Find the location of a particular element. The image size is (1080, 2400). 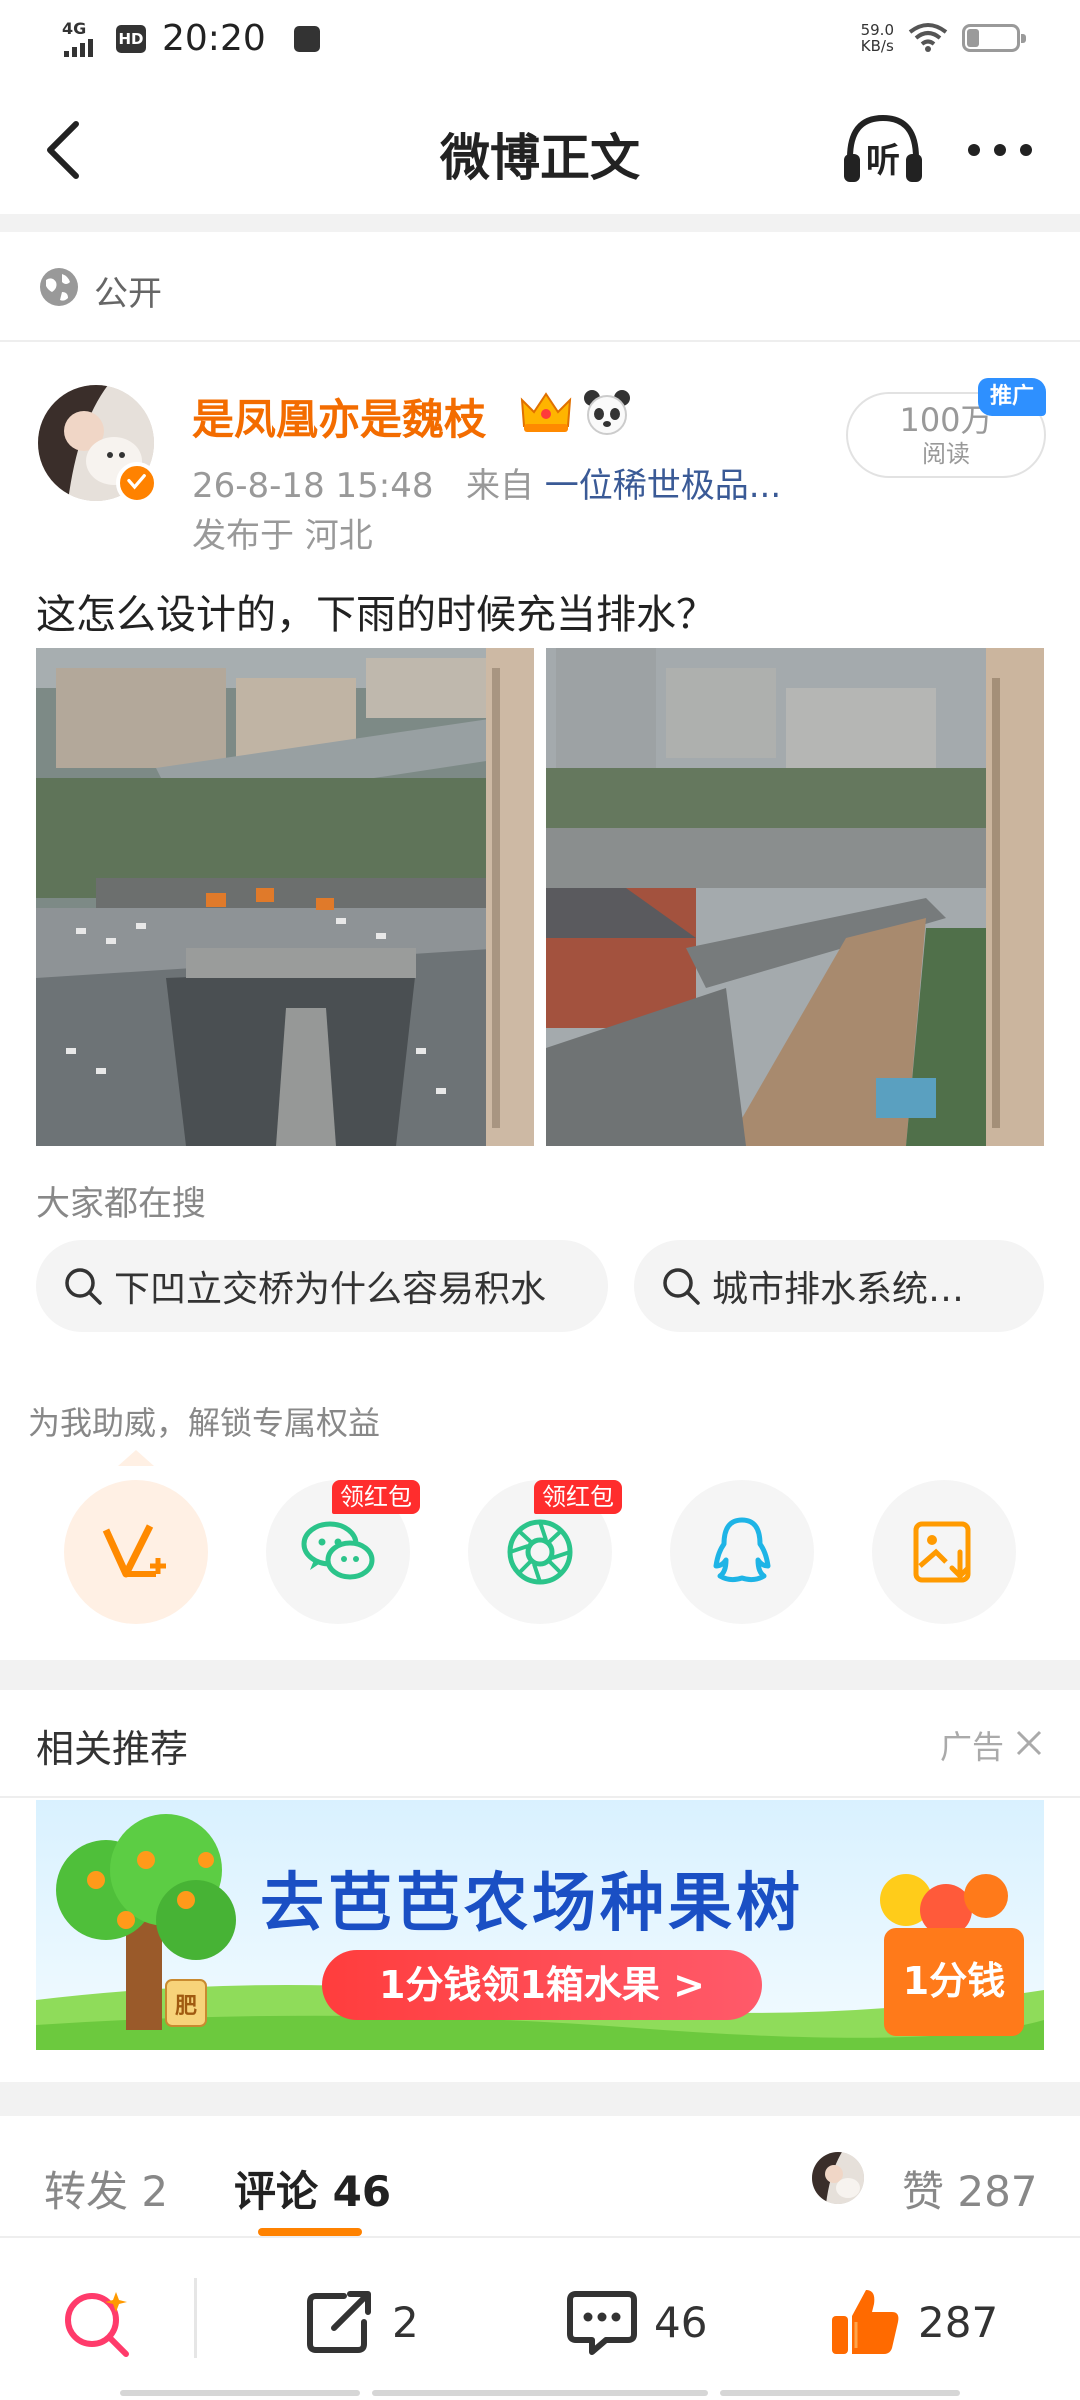

listen-headphones-icon: 听 is located at coordinates (883, 150).